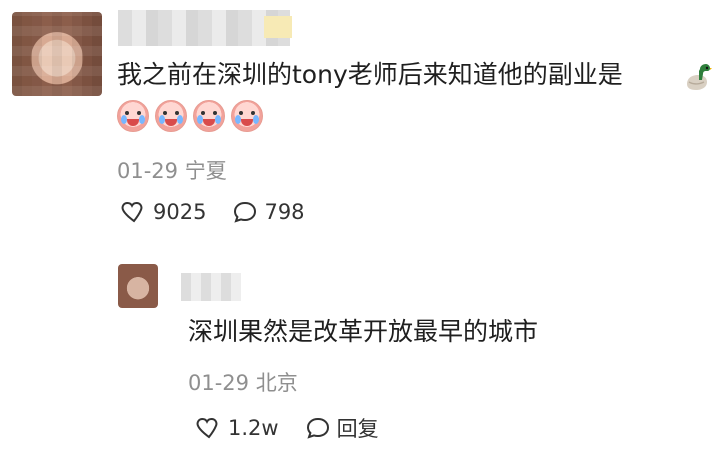 The width and height of the screenshot is (727, 463). What do you see at coordinates (253, 428) in the screenshot?
I see `reply-like-count: 1.2w` at bounding box center [253, 428].